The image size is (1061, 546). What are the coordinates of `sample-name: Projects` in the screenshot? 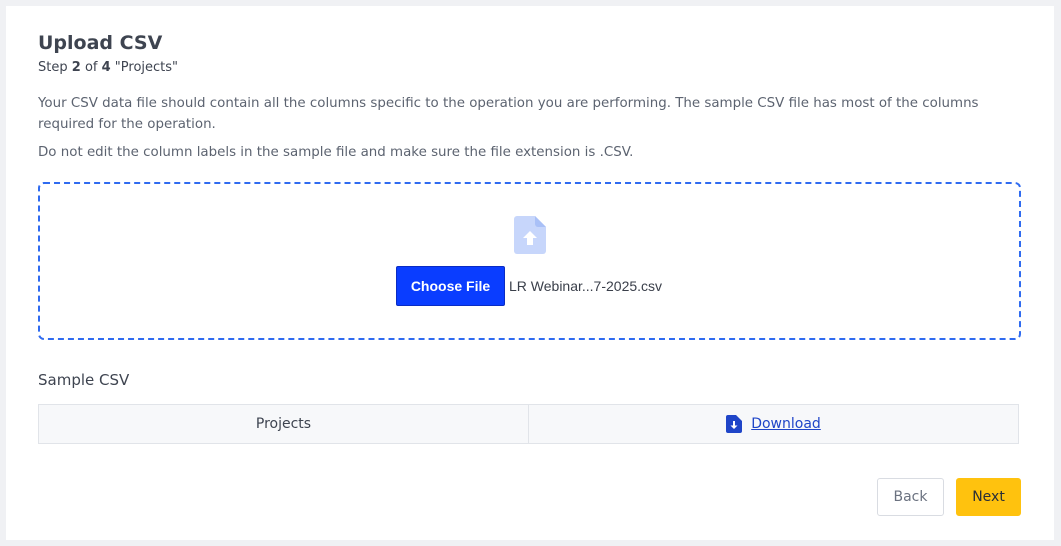 It's located at (283, 424).